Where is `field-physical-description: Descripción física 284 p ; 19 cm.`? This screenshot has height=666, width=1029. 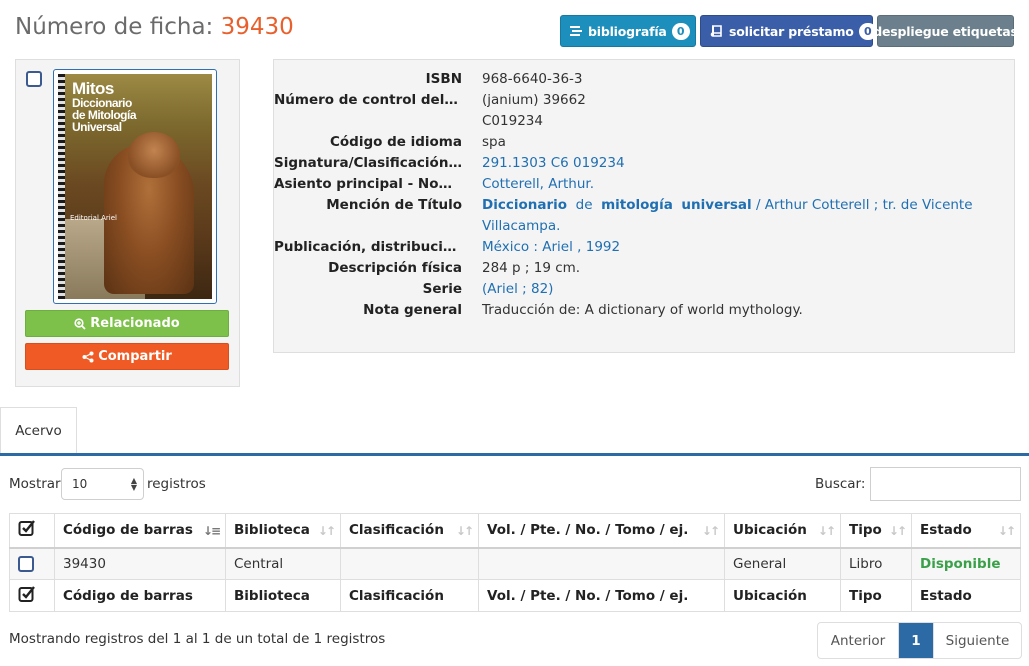
field-physical-description: Descripción física 284 p ; 19 cm. is located at coordinates (644, 268).